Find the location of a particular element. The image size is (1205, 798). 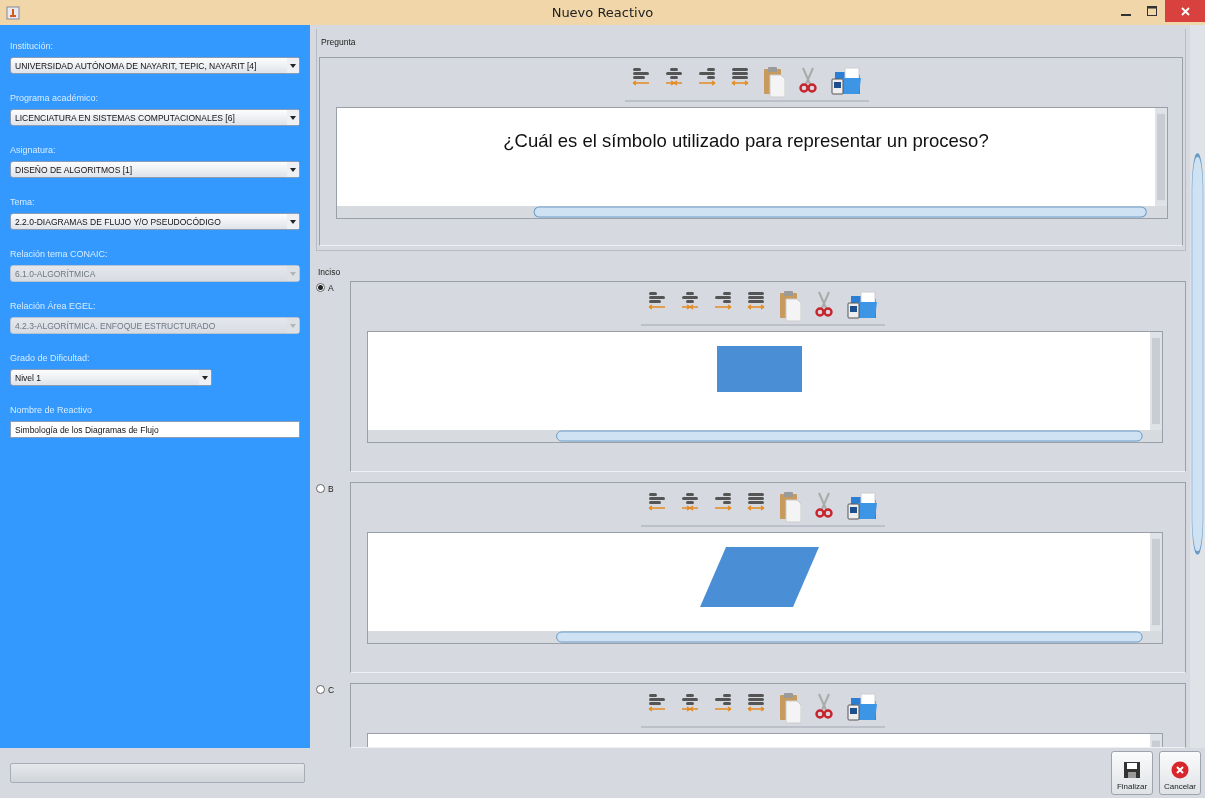

field-label: Relación tema CONAIC: is located at coordinates (59, 254).